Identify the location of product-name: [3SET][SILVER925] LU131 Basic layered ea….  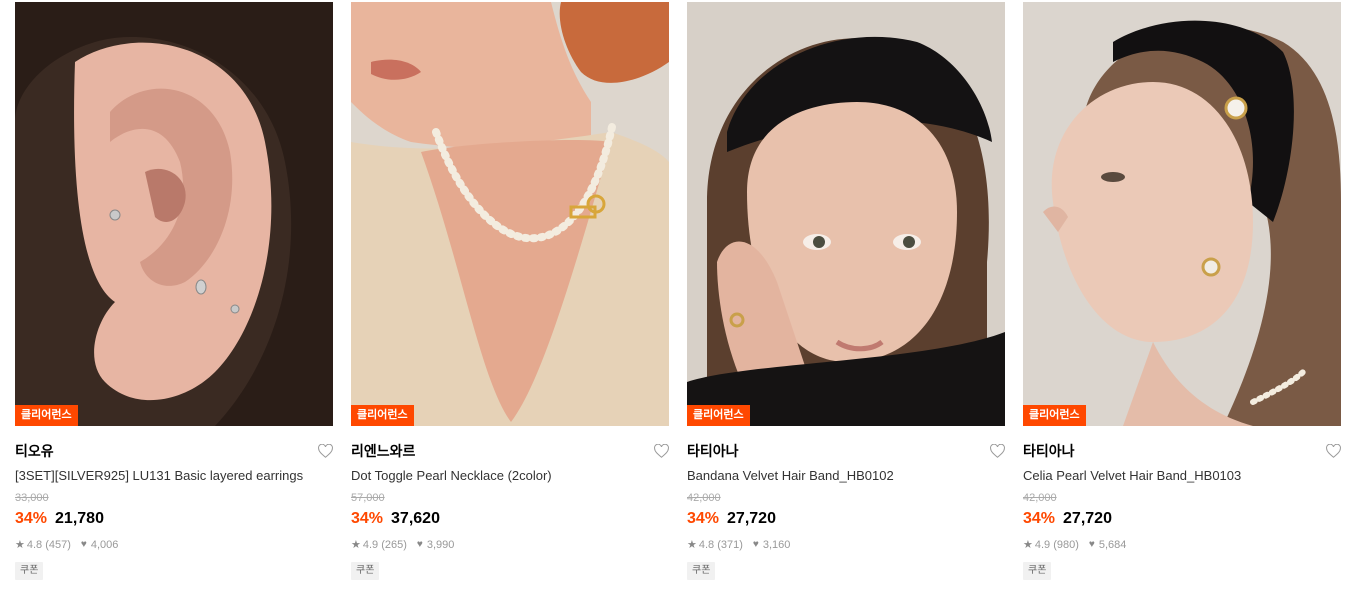
(174, 476).